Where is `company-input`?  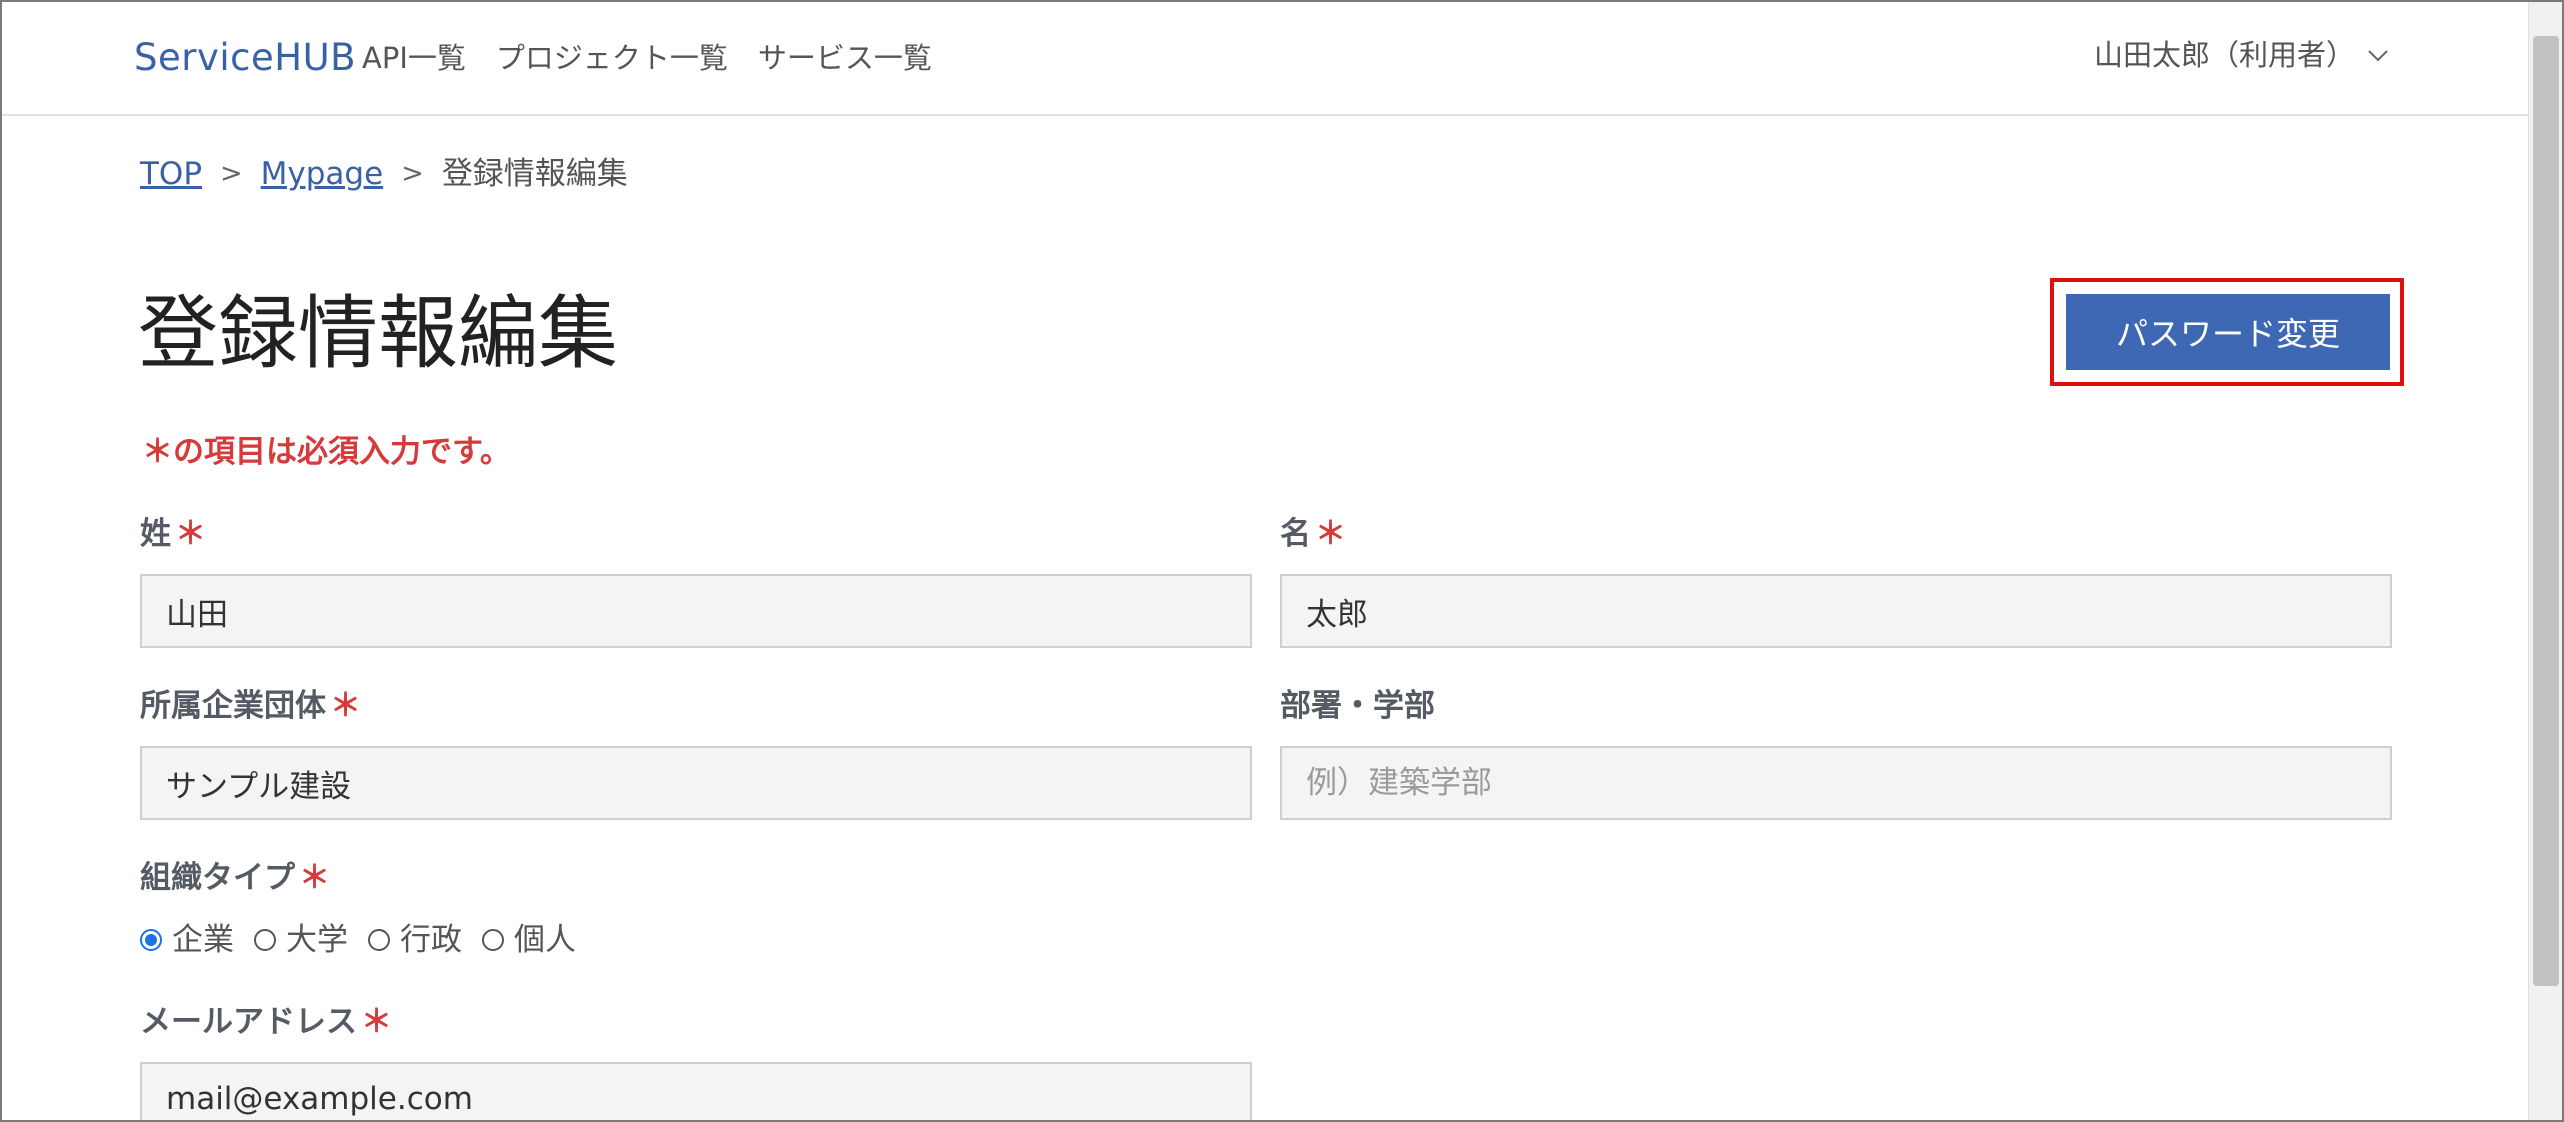 company-input is located at coordinates (696, 783).